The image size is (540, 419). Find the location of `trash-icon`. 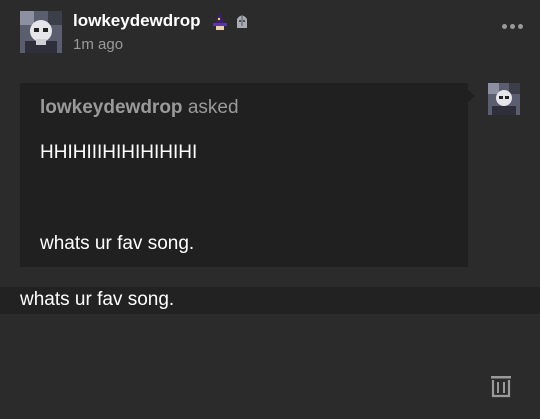

trash-icon is located at coordinates (501, 386).